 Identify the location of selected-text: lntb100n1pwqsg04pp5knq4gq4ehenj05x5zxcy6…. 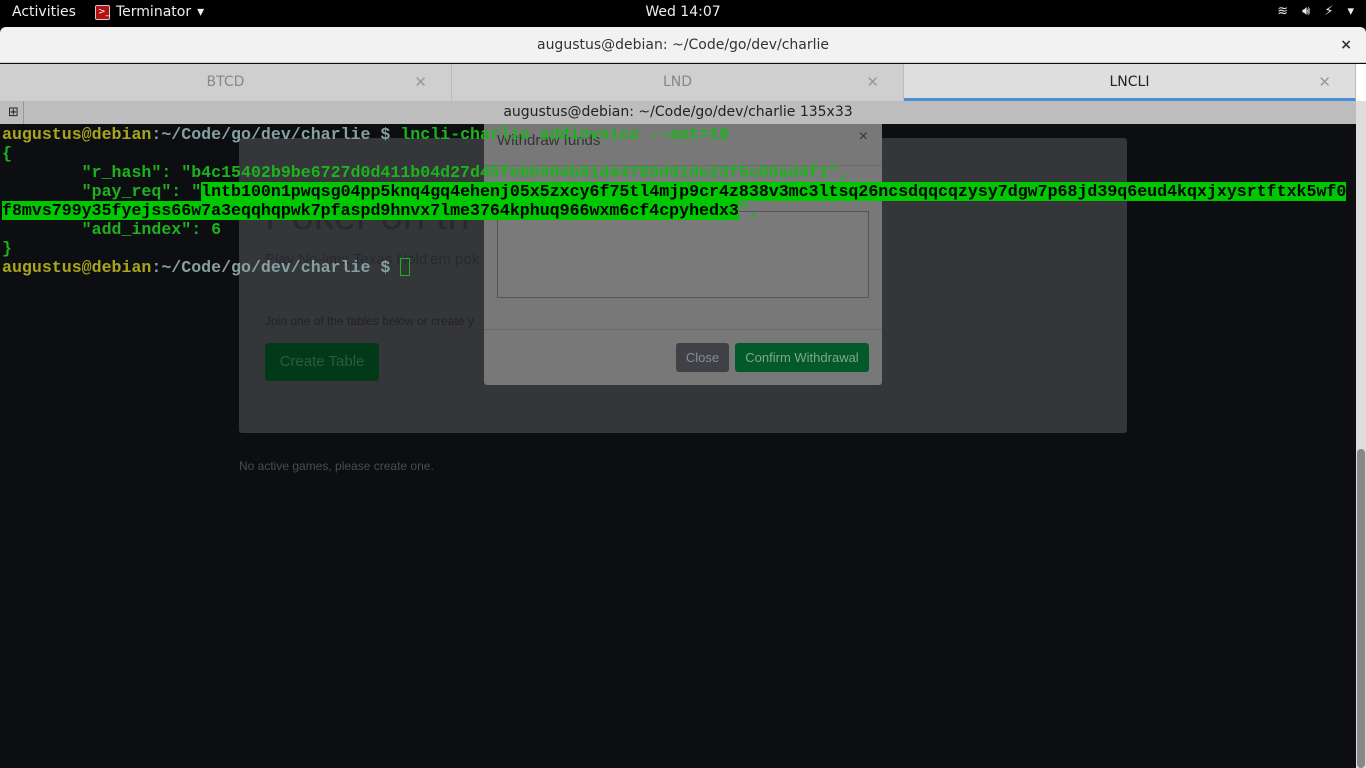
(774, 191).